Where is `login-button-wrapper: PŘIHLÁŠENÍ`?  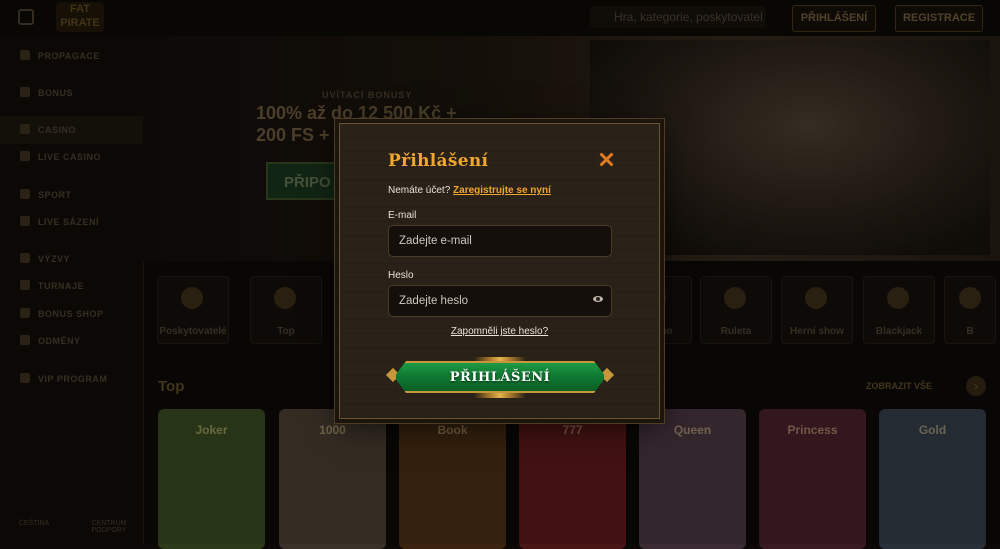 login-button-wrapper: PŘIHLÁŠENÍ is located at coordinates (500, 377).